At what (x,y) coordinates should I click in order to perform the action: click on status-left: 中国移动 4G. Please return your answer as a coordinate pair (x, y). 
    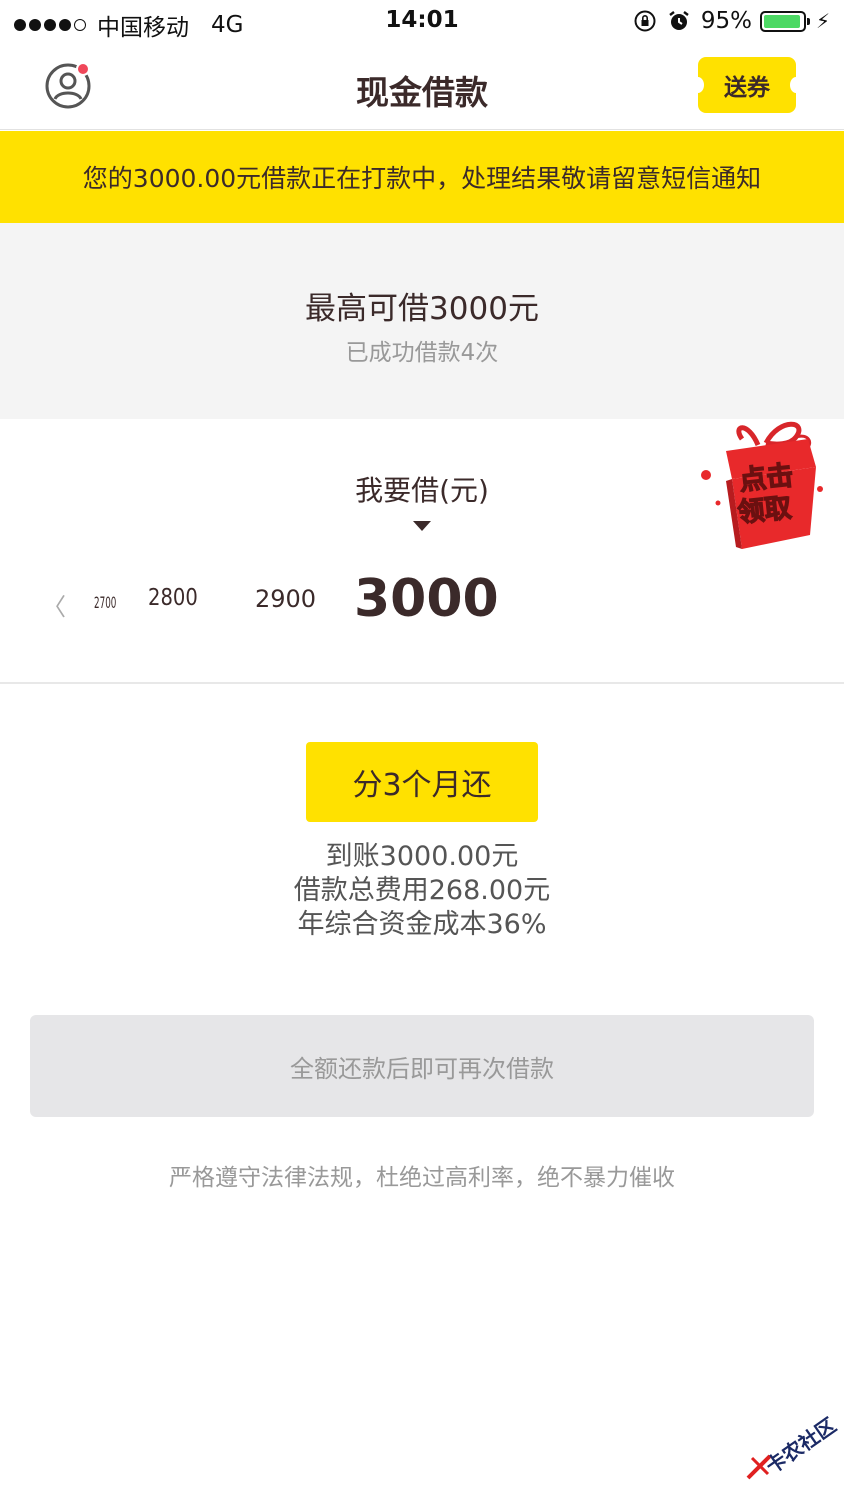
    Looking at the image, I should click on (128, 25).